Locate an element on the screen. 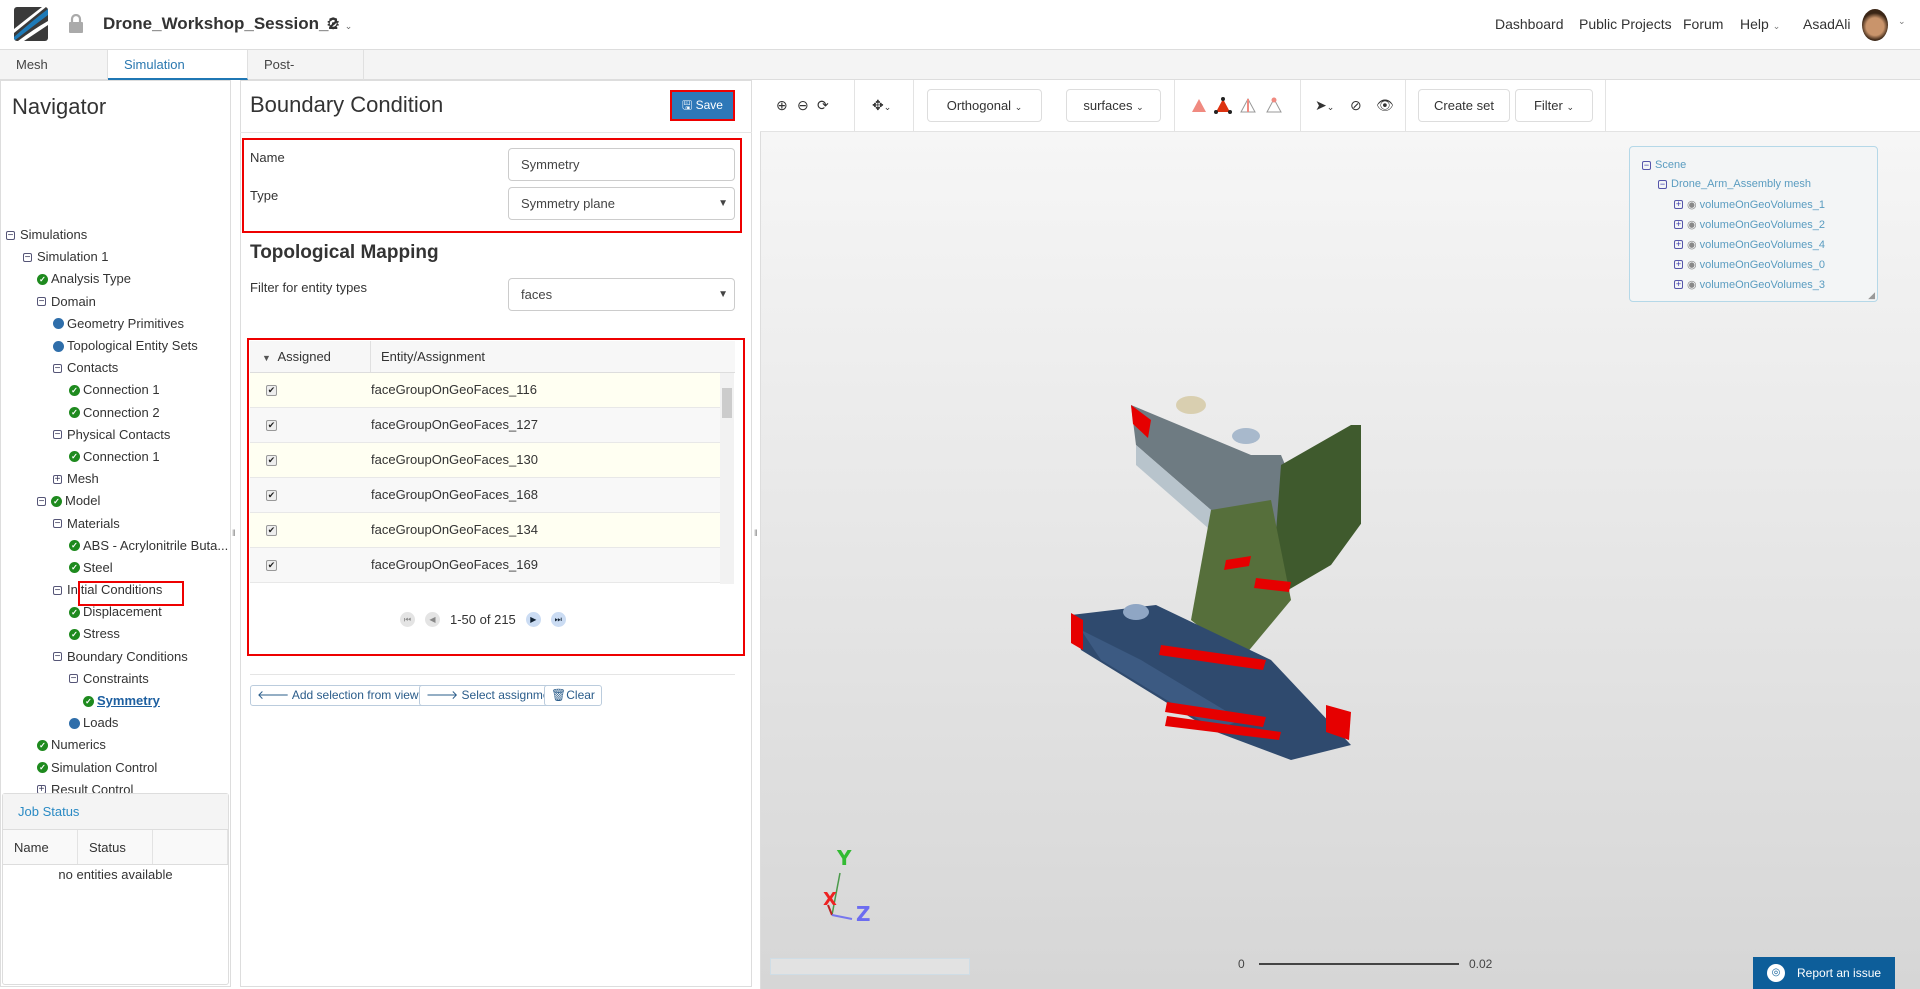 This screenshot has height=989, width=1920. zoom-in-icon: ⊕ is located at coordinates (782, 105).